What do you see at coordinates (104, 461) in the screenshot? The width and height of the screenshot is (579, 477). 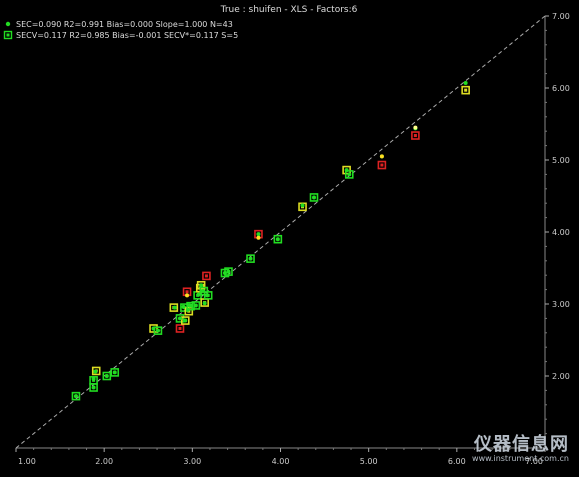 I see `x-tick-label: 2.00` at bounding box center [104, 461].